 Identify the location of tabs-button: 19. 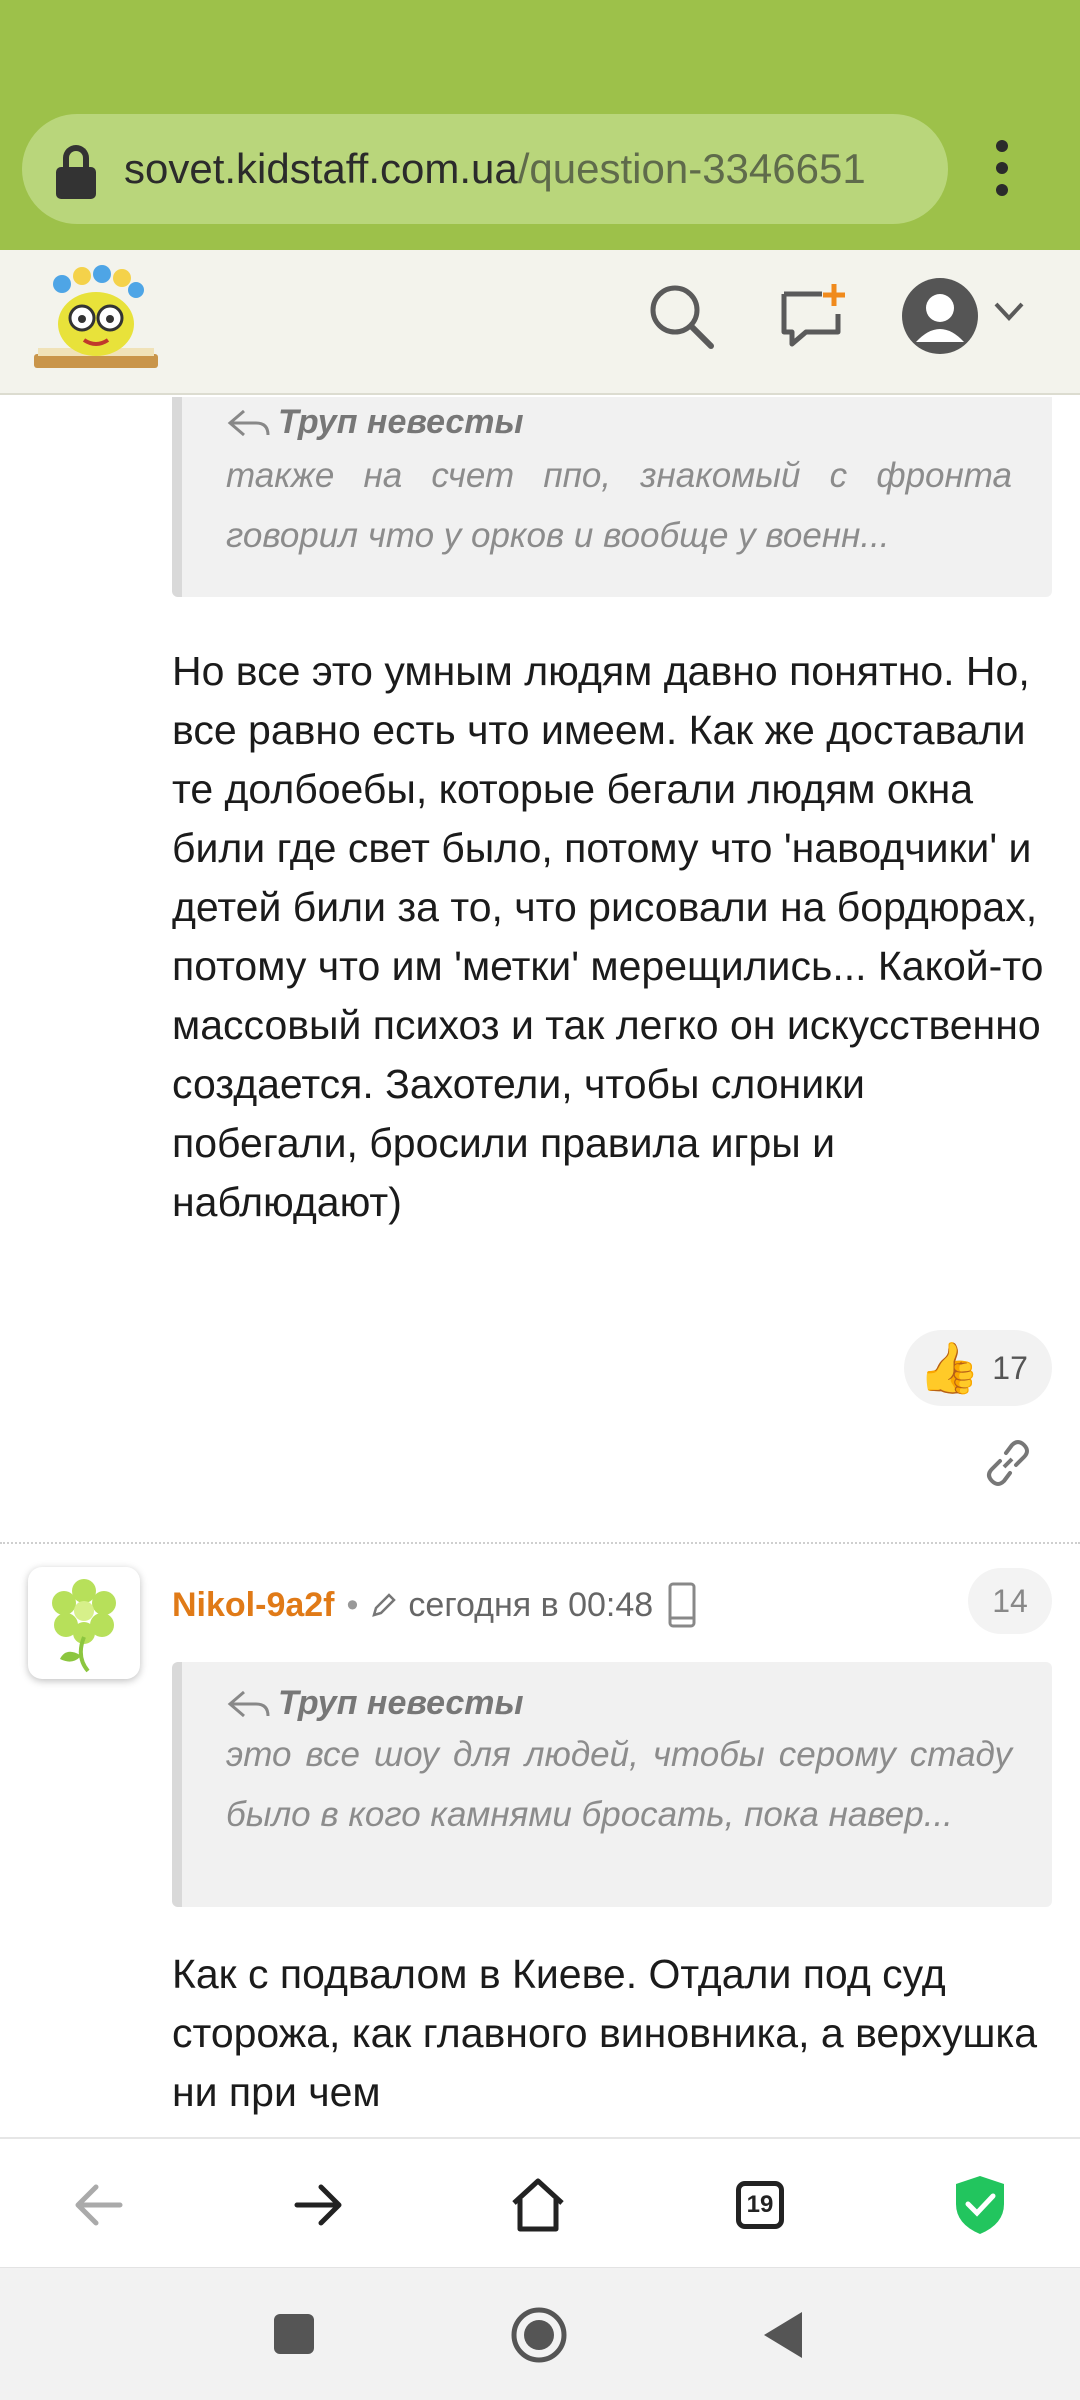
(760, 2205).